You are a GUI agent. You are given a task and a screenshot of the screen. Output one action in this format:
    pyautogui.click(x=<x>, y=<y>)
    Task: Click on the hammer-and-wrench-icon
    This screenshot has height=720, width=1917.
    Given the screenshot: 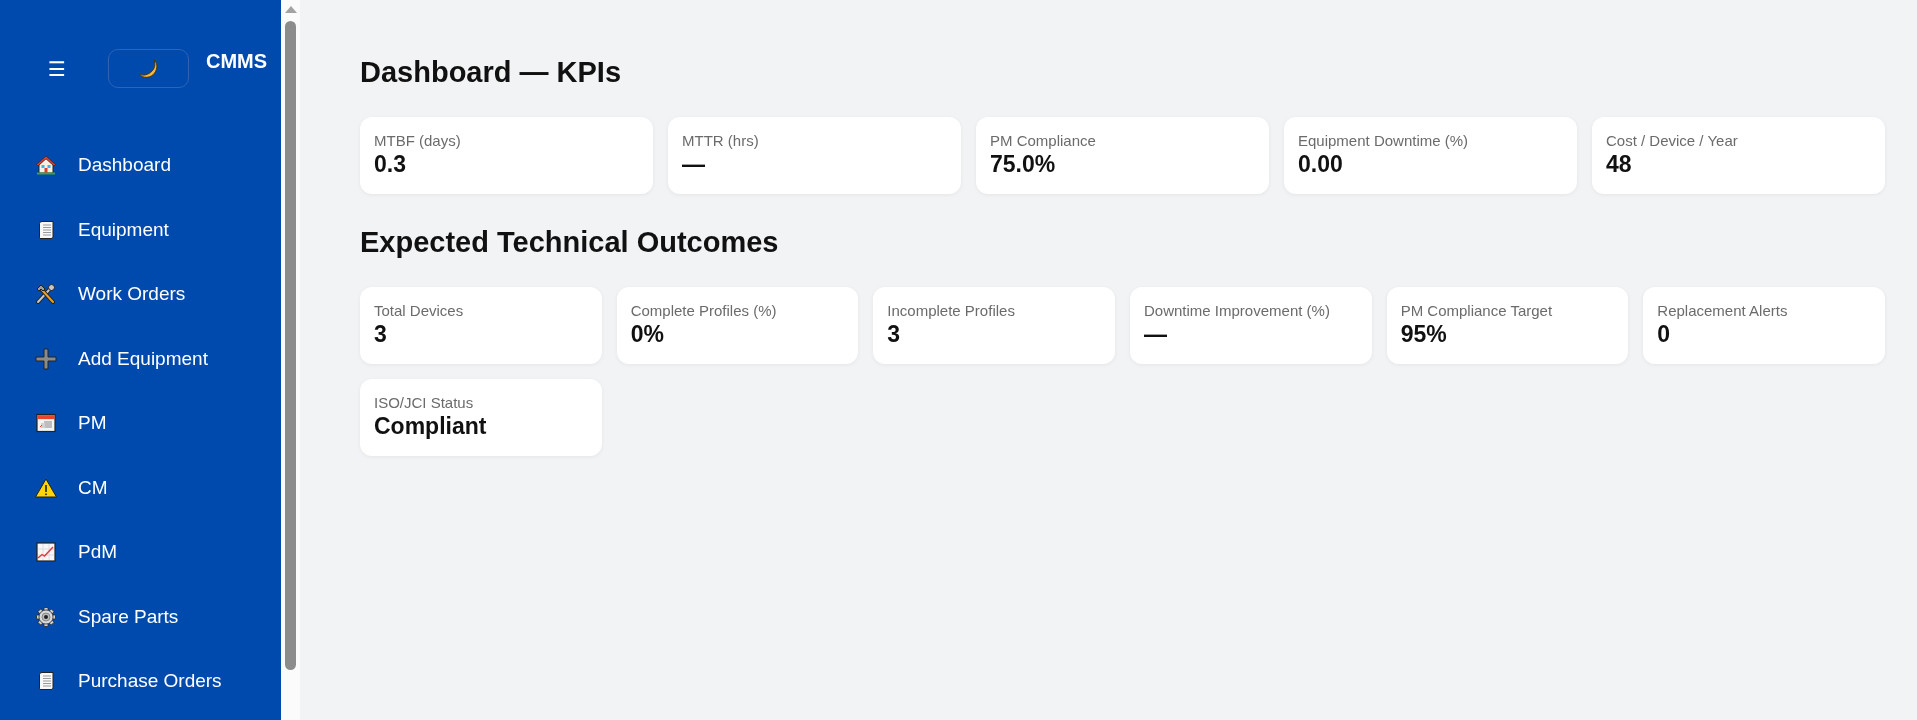 What is the action you would take?
    pyautogui.click(x=46, y=294)
    